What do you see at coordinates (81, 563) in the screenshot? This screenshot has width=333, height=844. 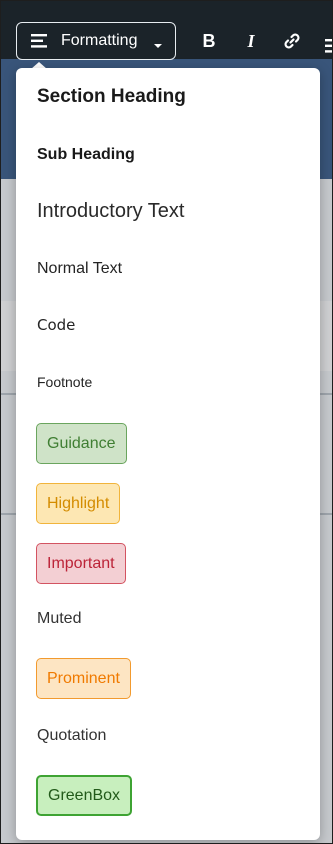 I see `menu-item-important: Important` at bounding box center [81, 563].